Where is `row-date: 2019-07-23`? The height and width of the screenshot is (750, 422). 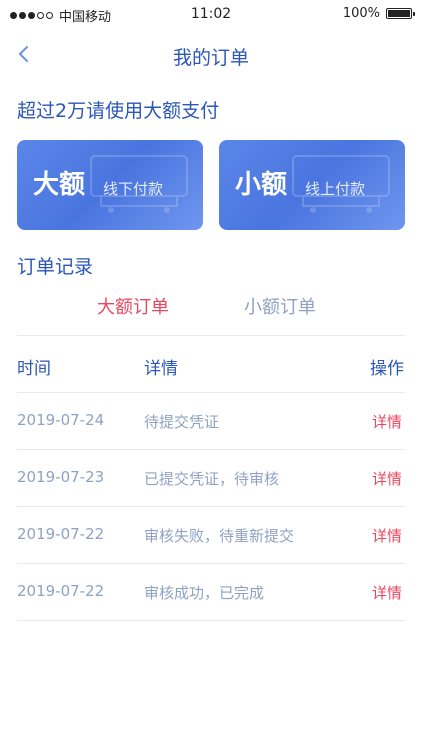
row-date: 2019-07-23 is located at coordinates (61, 477).